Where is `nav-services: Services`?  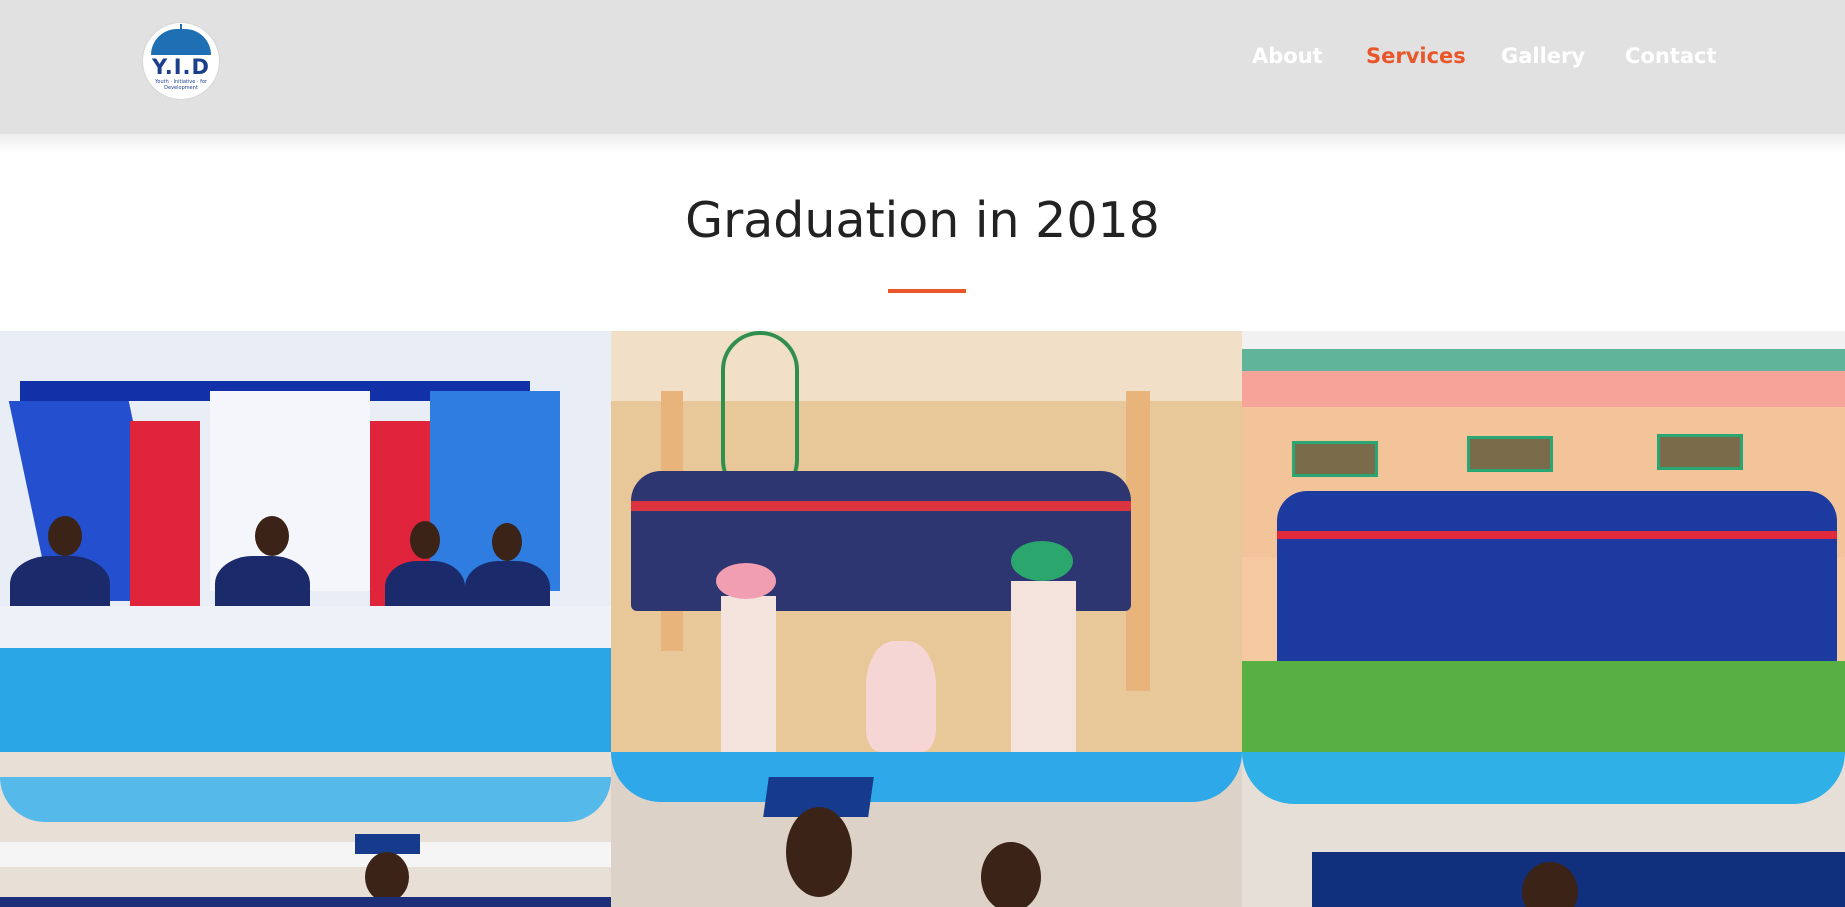
nav-services: Services is located at coordinates (1416, 56).